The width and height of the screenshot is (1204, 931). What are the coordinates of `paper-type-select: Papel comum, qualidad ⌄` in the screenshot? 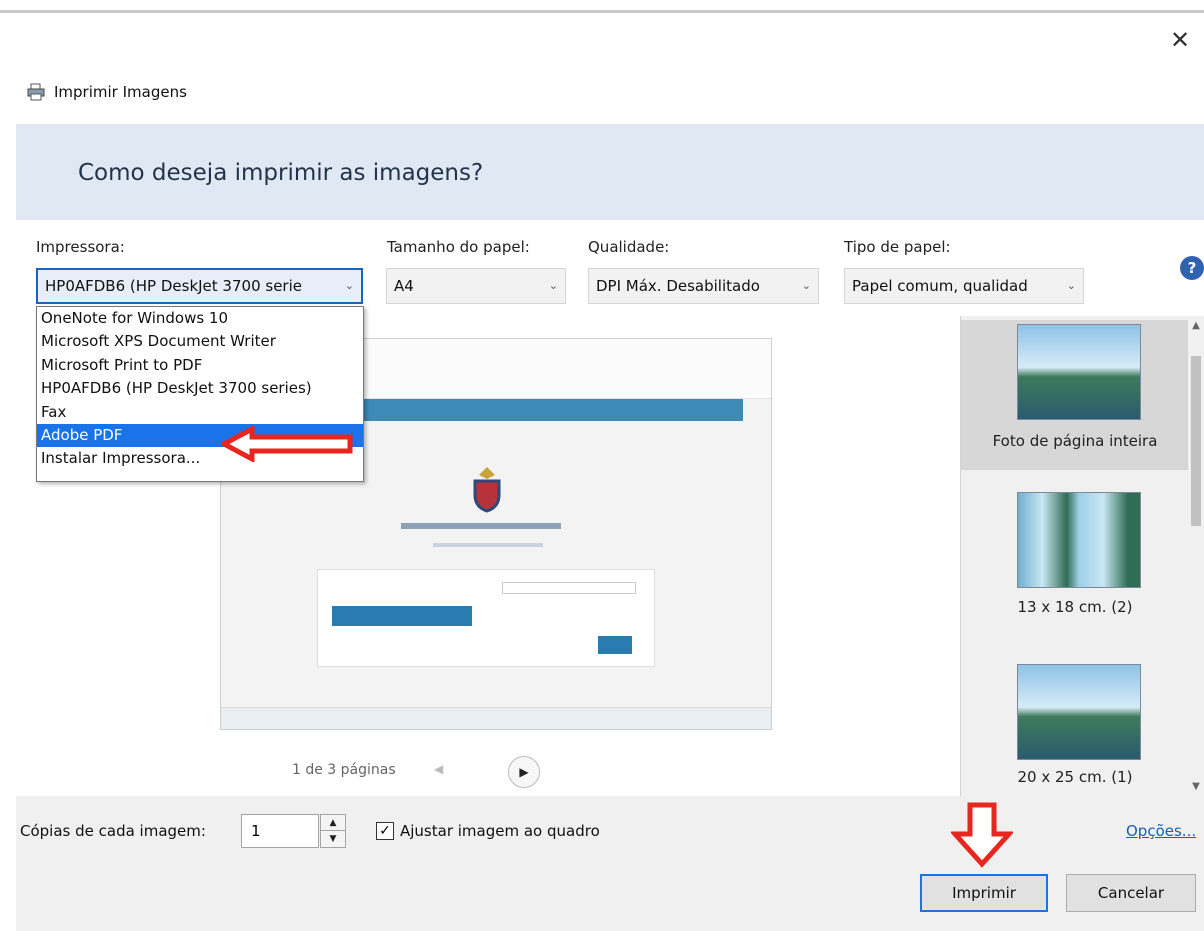 It's located at (964, 286).